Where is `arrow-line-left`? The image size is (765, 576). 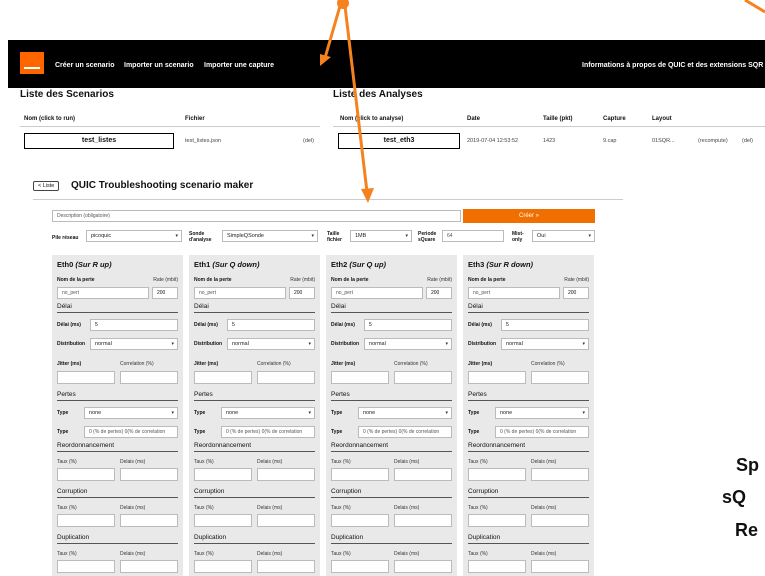 arrow-line-left is located at coordinates (332, 32).